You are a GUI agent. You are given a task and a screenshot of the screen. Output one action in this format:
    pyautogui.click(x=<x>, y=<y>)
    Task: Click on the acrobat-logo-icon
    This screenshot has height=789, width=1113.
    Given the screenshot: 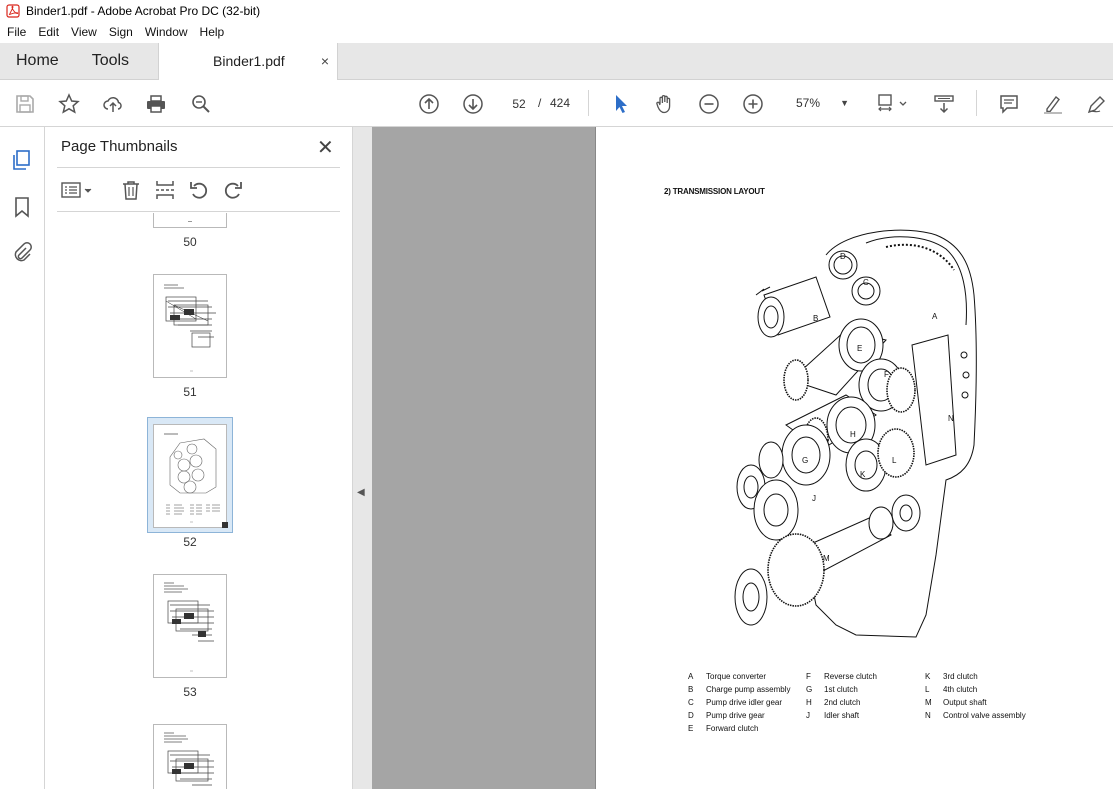 What is the action you would take?
    pyautogui.click(x=13, y=11)
    